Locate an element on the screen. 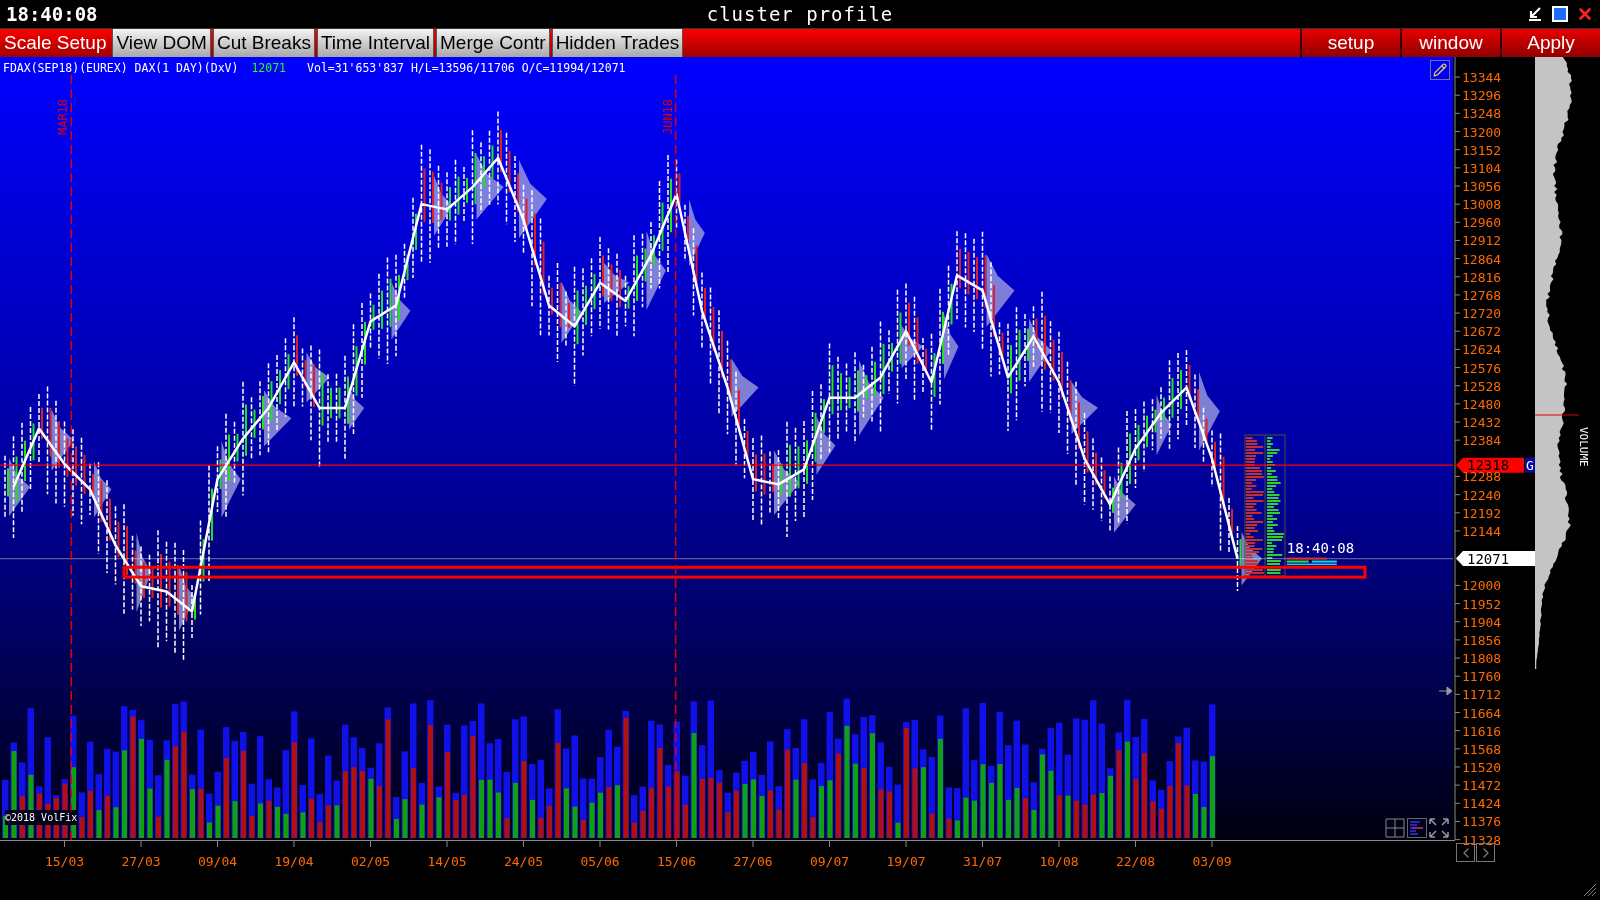  axis-label: 12384 is located at coordinates (1482, 441).